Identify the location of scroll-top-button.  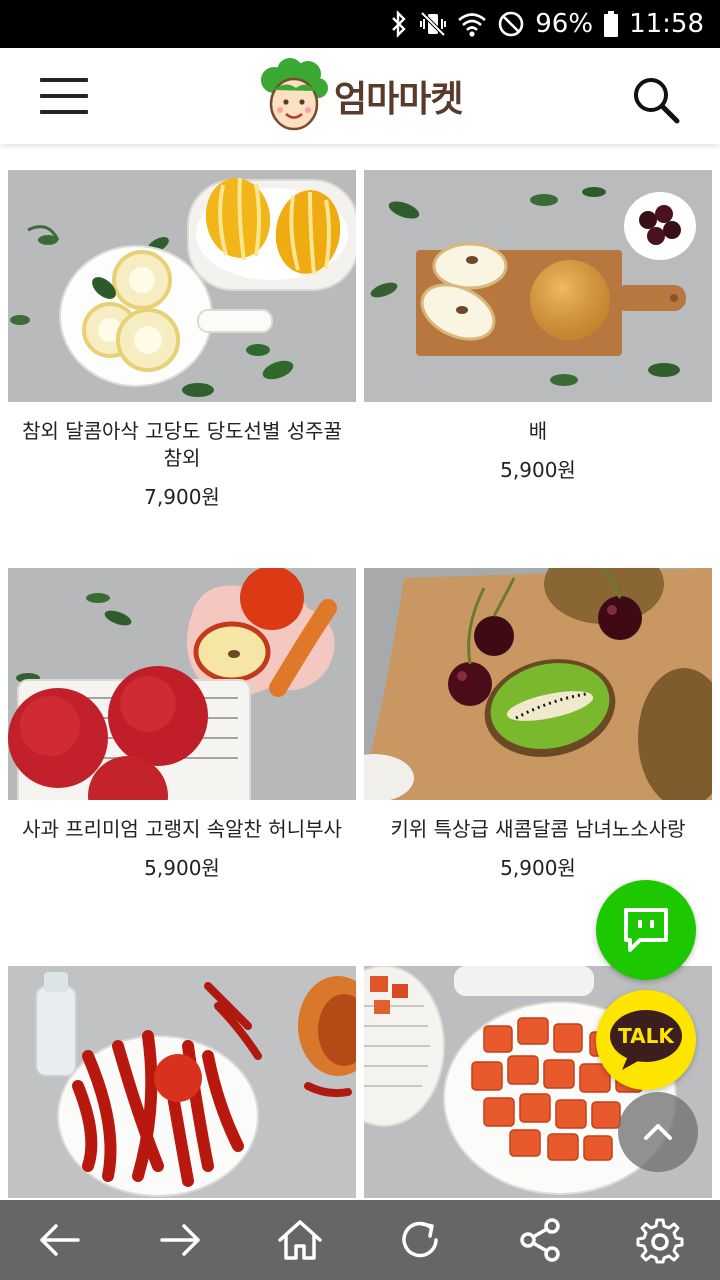
(658, 1132).